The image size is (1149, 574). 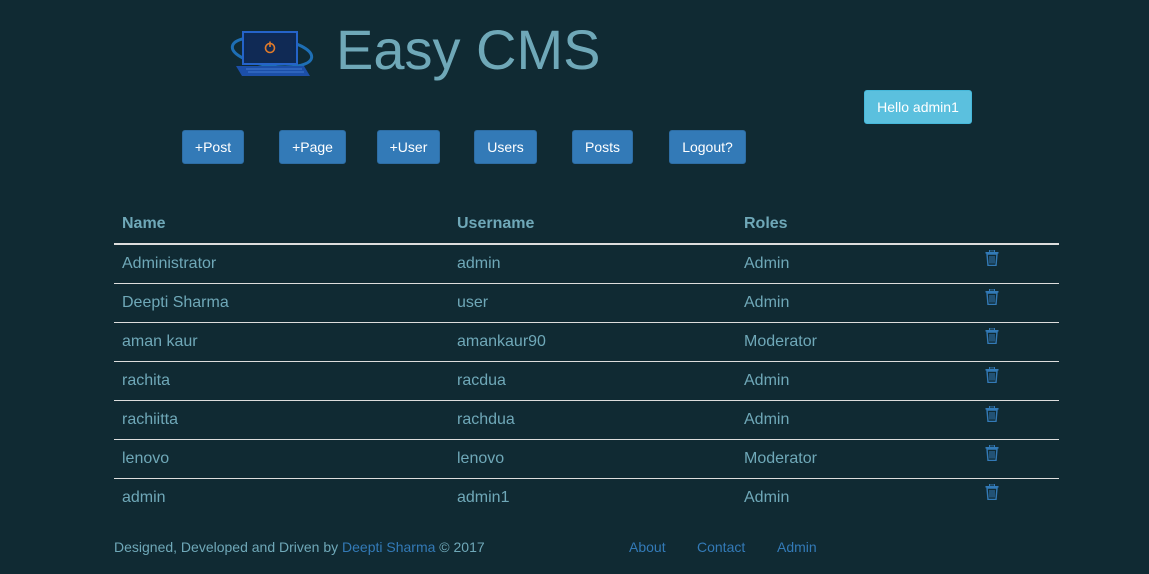 What do you see at coordinates (483, 497) in the screenshot?
I see `cell-username: admin1` at bounding box center [483, 497].